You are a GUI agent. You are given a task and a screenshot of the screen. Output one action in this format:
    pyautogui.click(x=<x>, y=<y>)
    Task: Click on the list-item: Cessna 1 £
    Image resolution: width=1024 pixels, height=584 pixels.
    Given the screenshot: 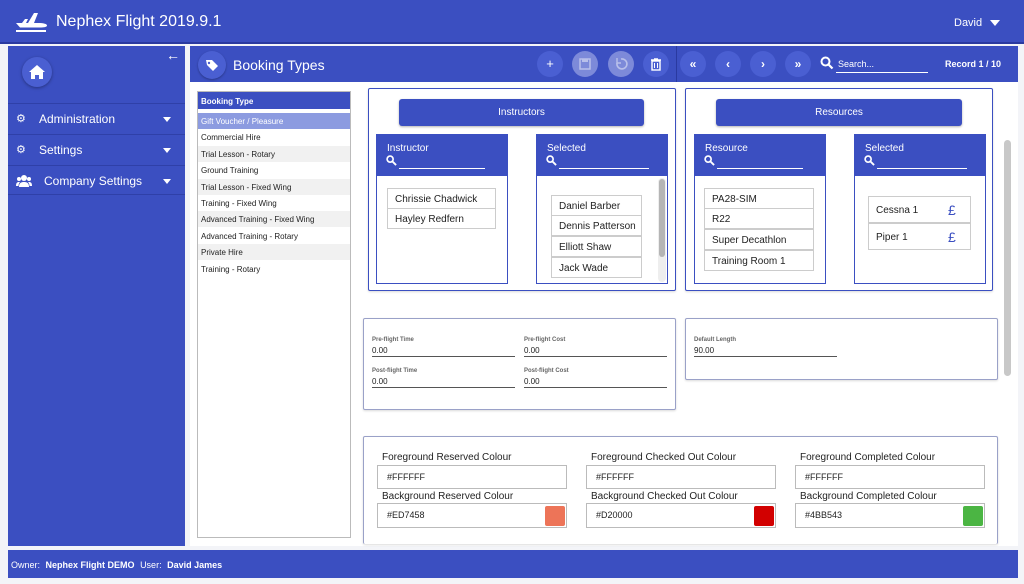 What is the action you would take?
    pyautogui.click(x=919, y=209)
    